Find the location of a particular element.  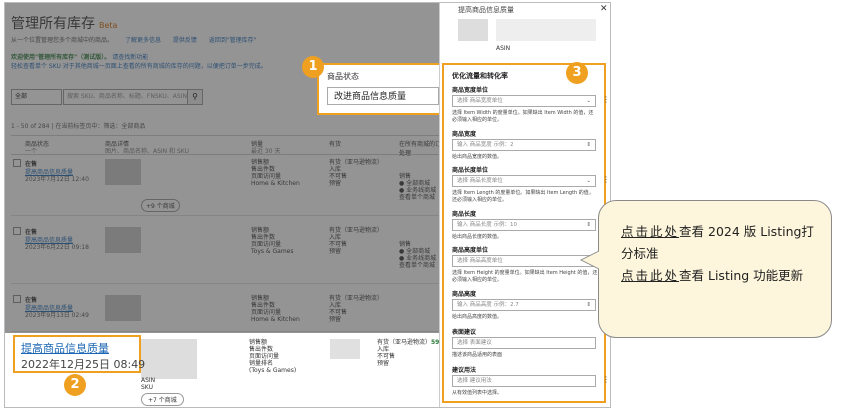

field-label: 商品宽度 is located at coordinates (464, 134).